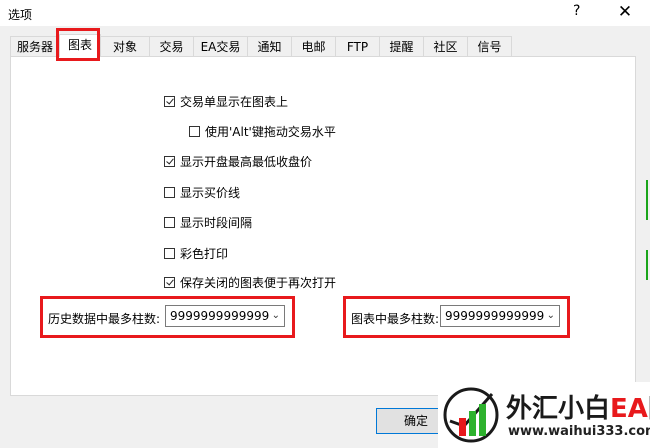 The height and width of the screenshot is (448, 650). I want to click on option-label: 显示买价线, so click(210, 192).